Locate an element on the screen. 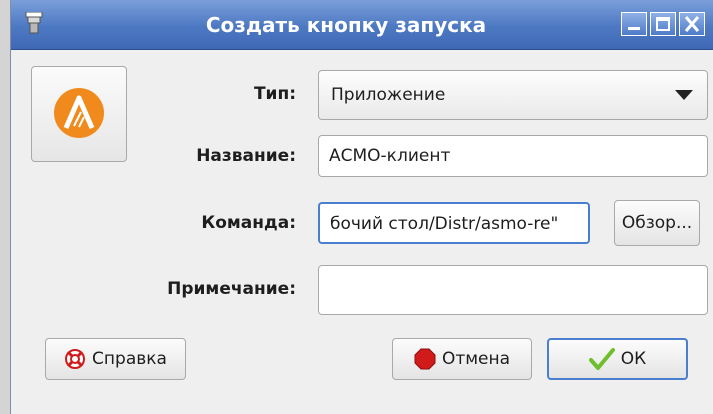 The width and height of the screenshot is (713, 414). icon-picker-button is located at coordinates (79, 114).